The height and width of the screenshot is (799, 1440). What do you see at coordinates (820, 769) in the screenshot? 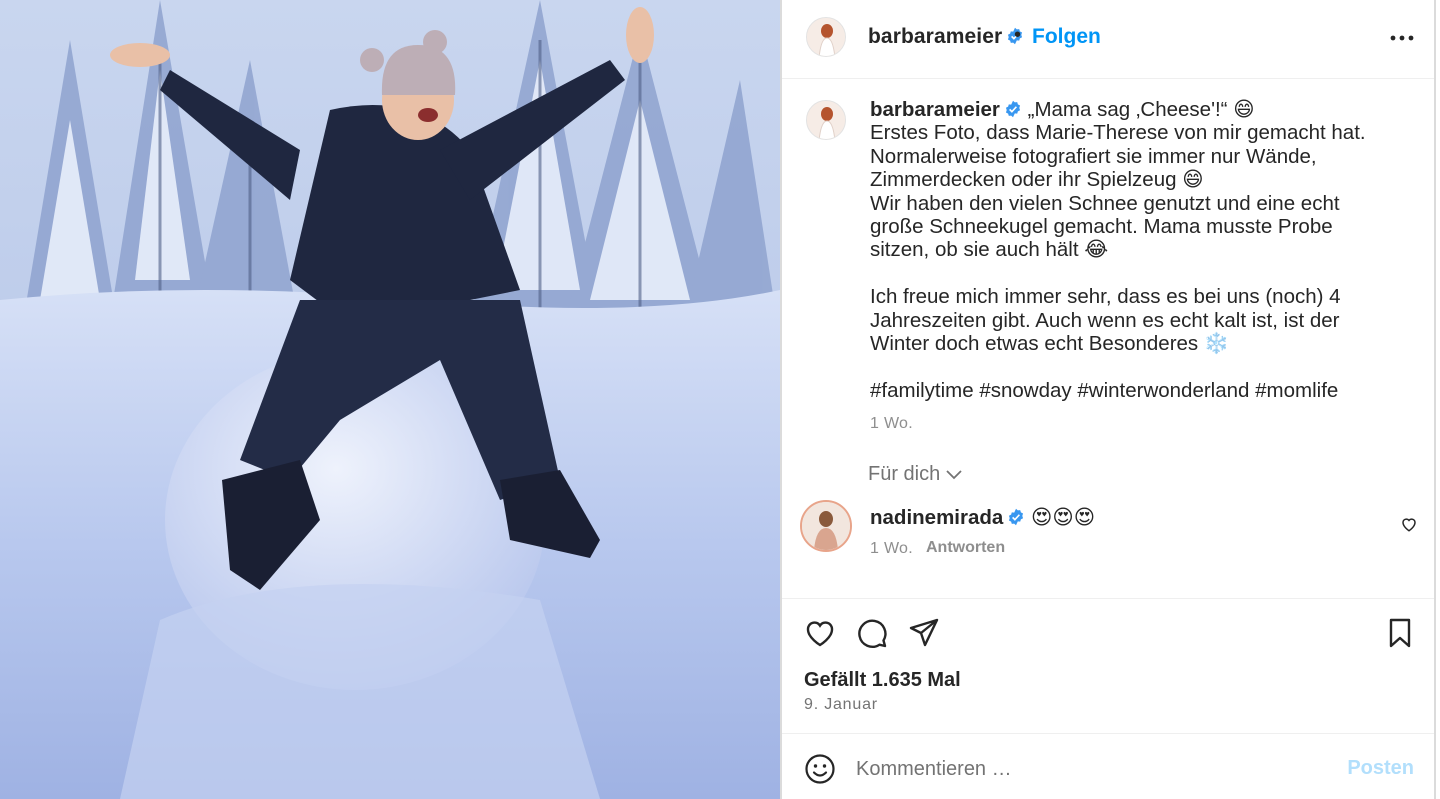
I see `emoji-icon` at bounding box center [820, 769].